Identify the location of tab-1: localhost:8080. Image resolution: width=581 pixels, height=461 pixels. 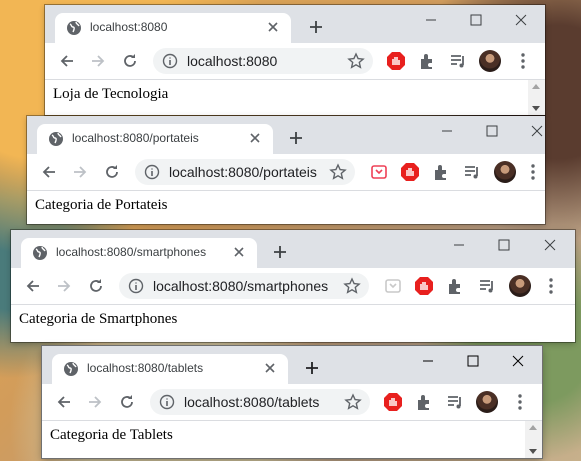
(173, 28).